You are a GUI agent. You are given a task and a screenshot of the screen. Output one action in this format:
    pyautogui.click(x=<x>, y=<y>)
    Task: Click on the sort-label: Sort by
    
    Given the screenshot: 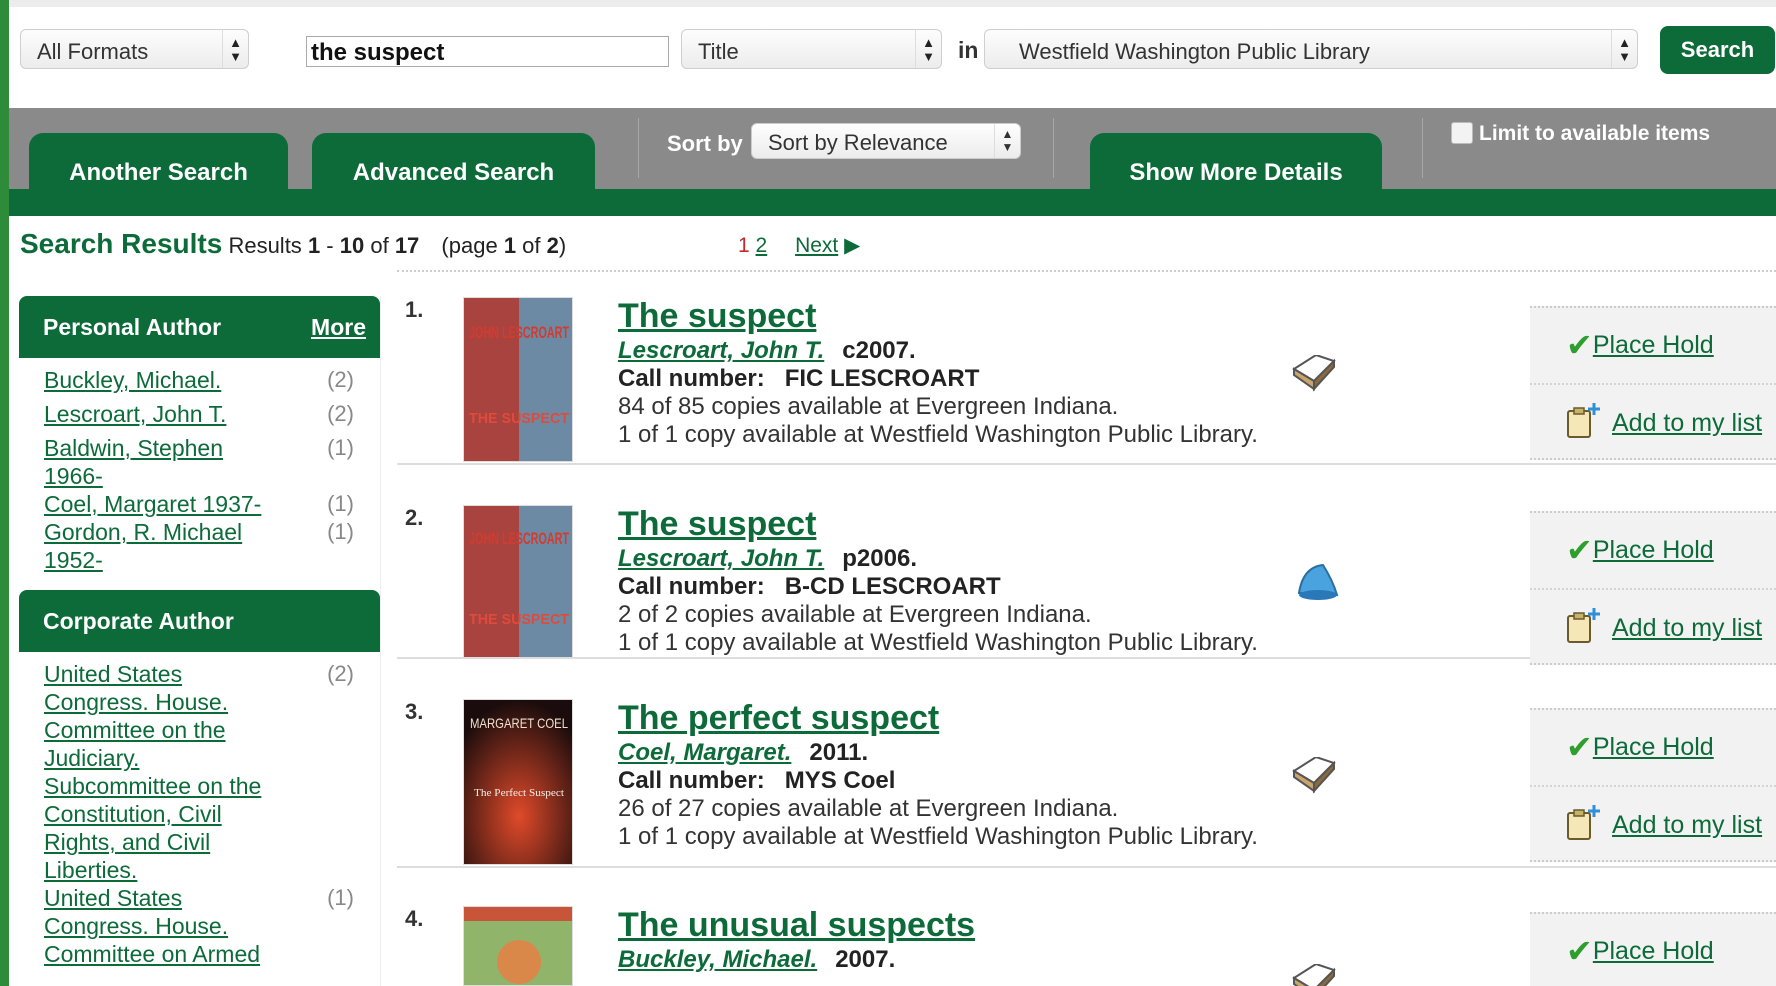 What is the action you would take?
    pyautogui.click(x=705, y=143)
    